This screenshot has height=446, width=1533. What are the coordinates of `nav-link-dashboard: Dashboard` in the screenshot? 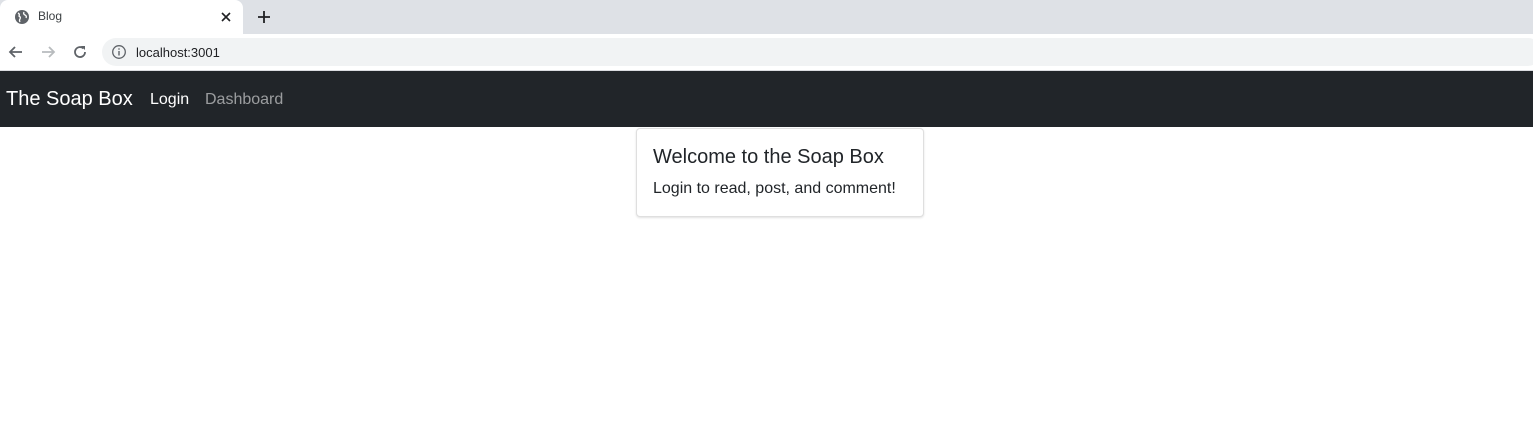 It's located at (244, 100).